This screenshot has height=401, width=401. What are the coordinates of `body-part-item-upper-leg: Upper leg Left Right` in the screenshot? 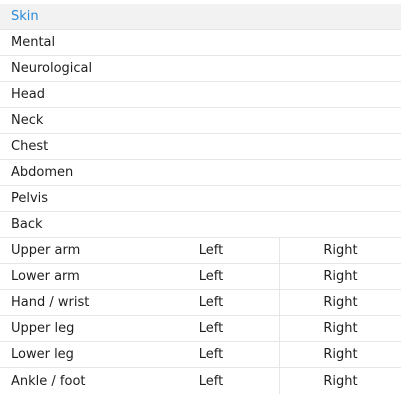 It's located at (200, 329).